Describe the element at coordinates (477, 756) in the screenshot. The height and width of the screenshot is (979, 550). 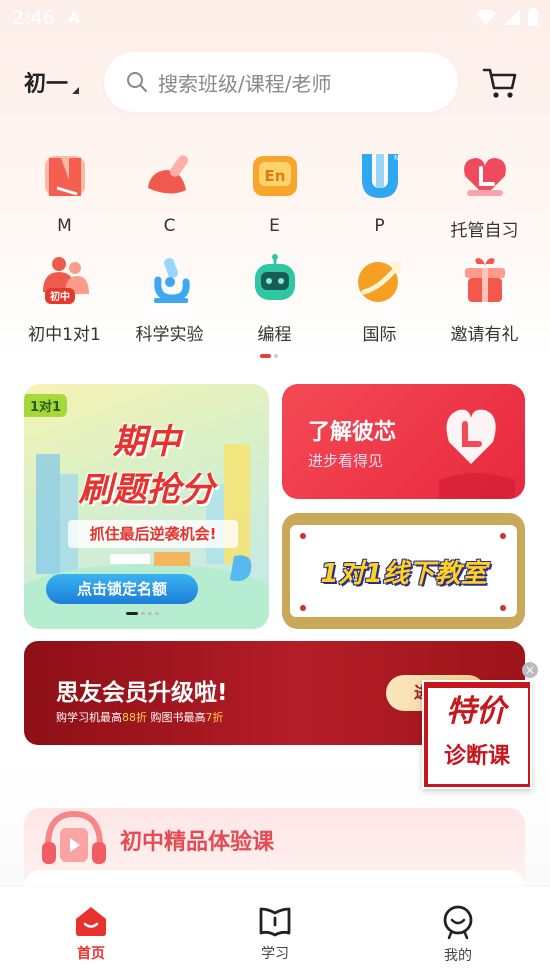
I see `promo-line2: 诊断课` at that location.